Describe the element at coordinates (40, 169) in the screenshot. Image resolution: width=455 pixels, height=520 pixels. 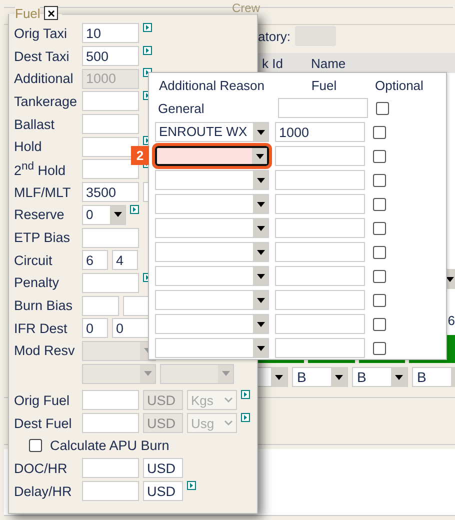
I see `field-label: 2$^{nd}$ Hold` at that location.